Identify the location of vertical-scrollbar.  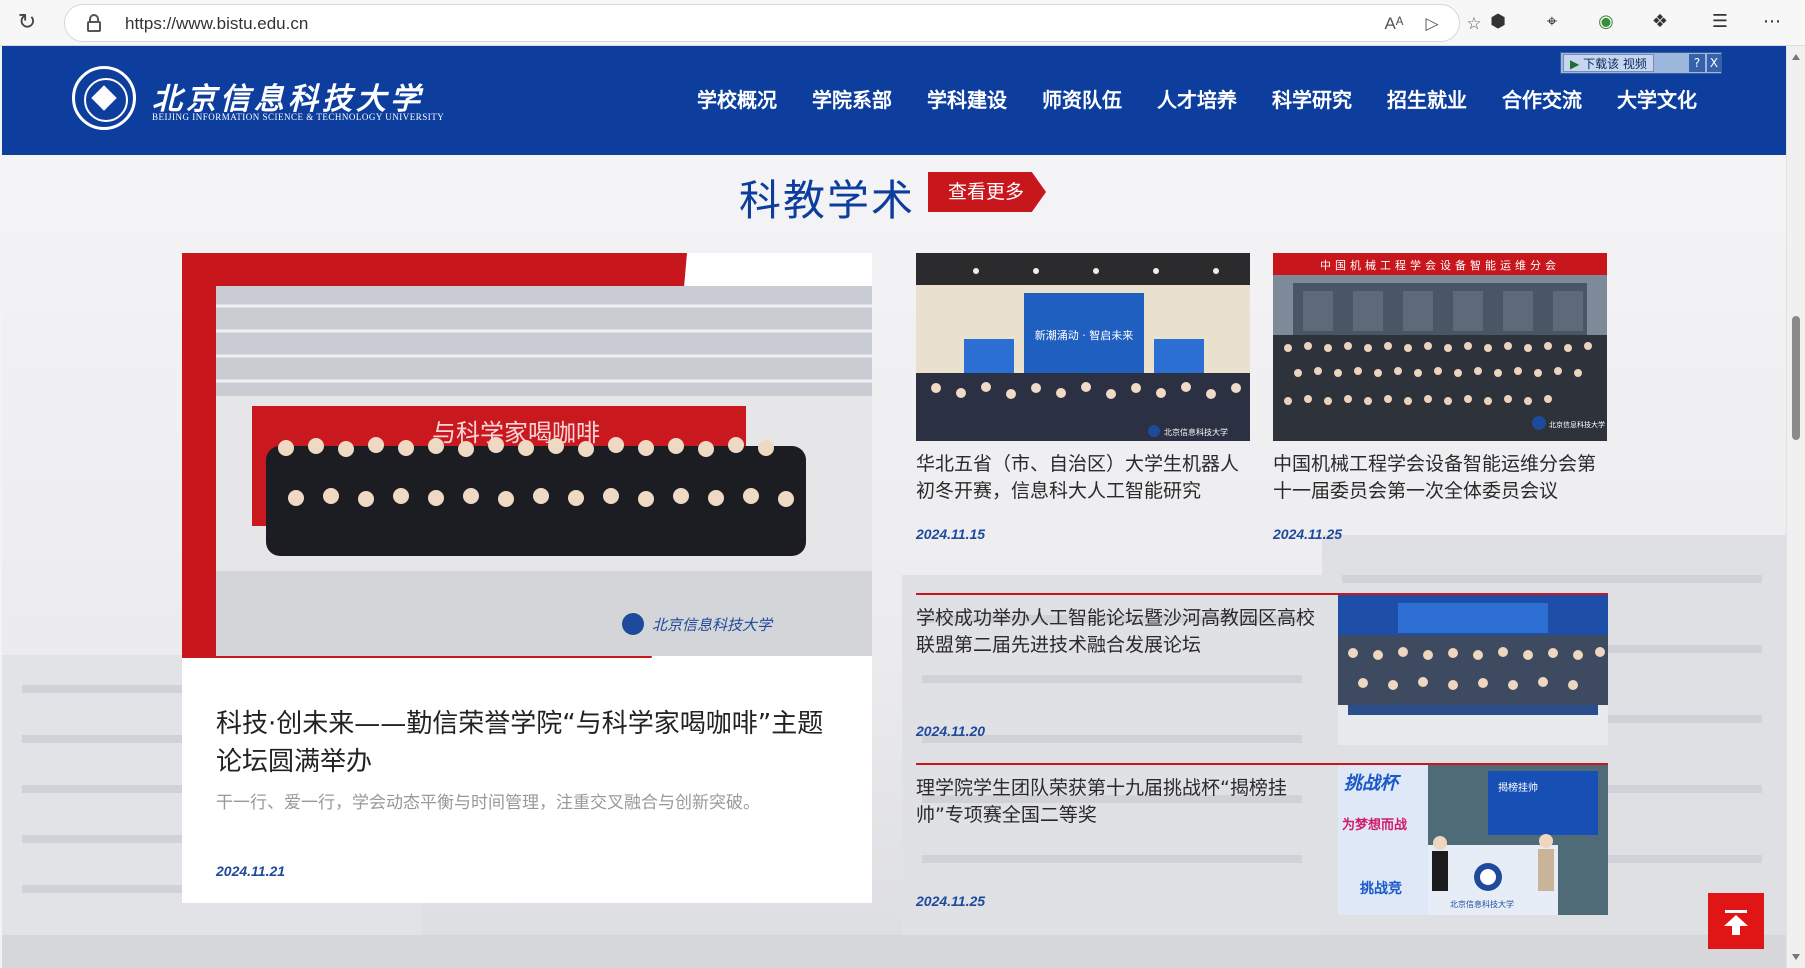
(1795, 507).